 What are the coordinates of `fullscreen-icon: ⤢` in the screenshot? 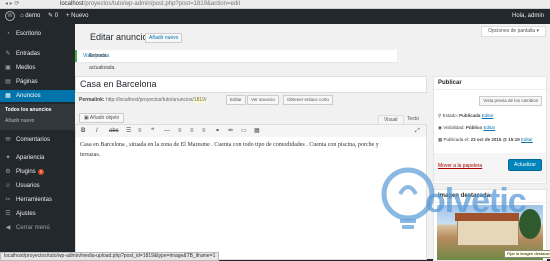 It's located at (417, 131).